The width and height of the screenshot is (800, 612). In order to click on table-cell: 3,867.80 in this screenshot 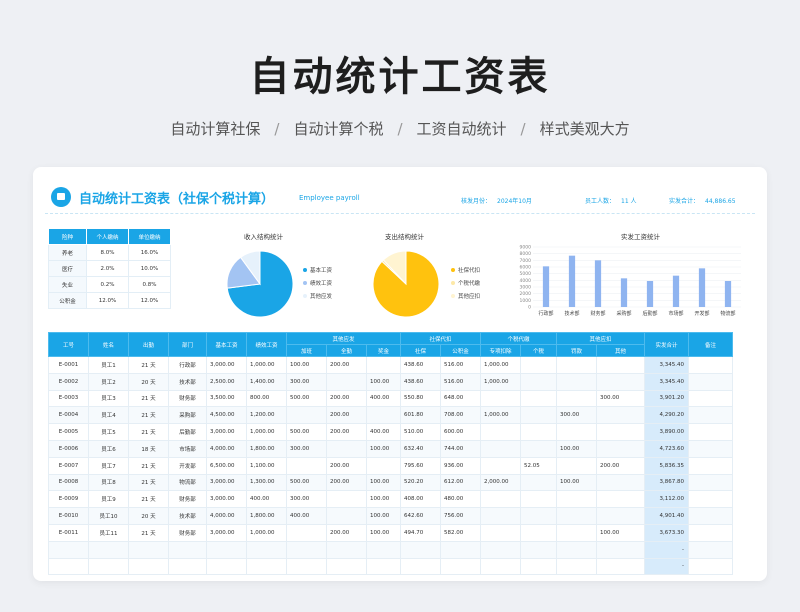, I will do `click(666, 482)`.